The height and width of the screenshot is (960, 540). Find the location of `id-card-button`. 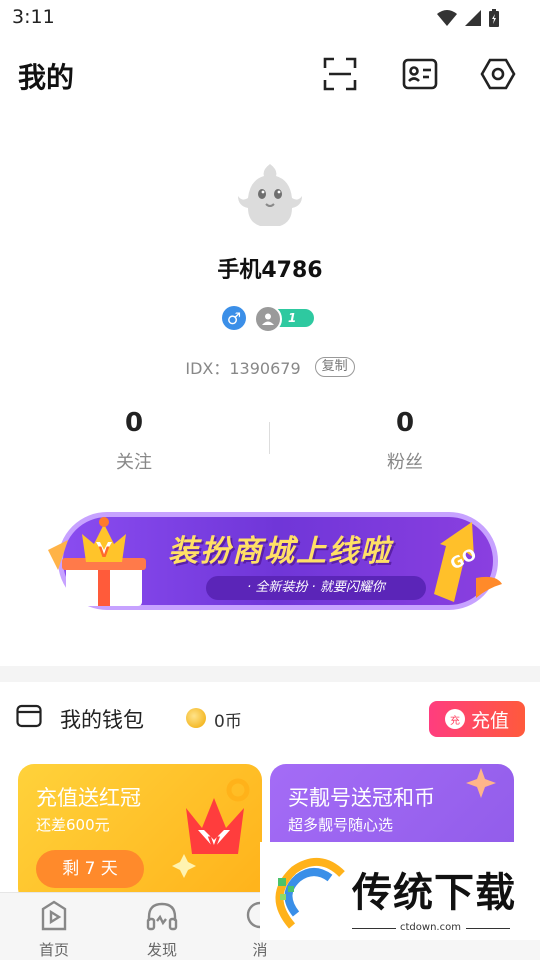

id-card-button is located at coordinates (420, 74).